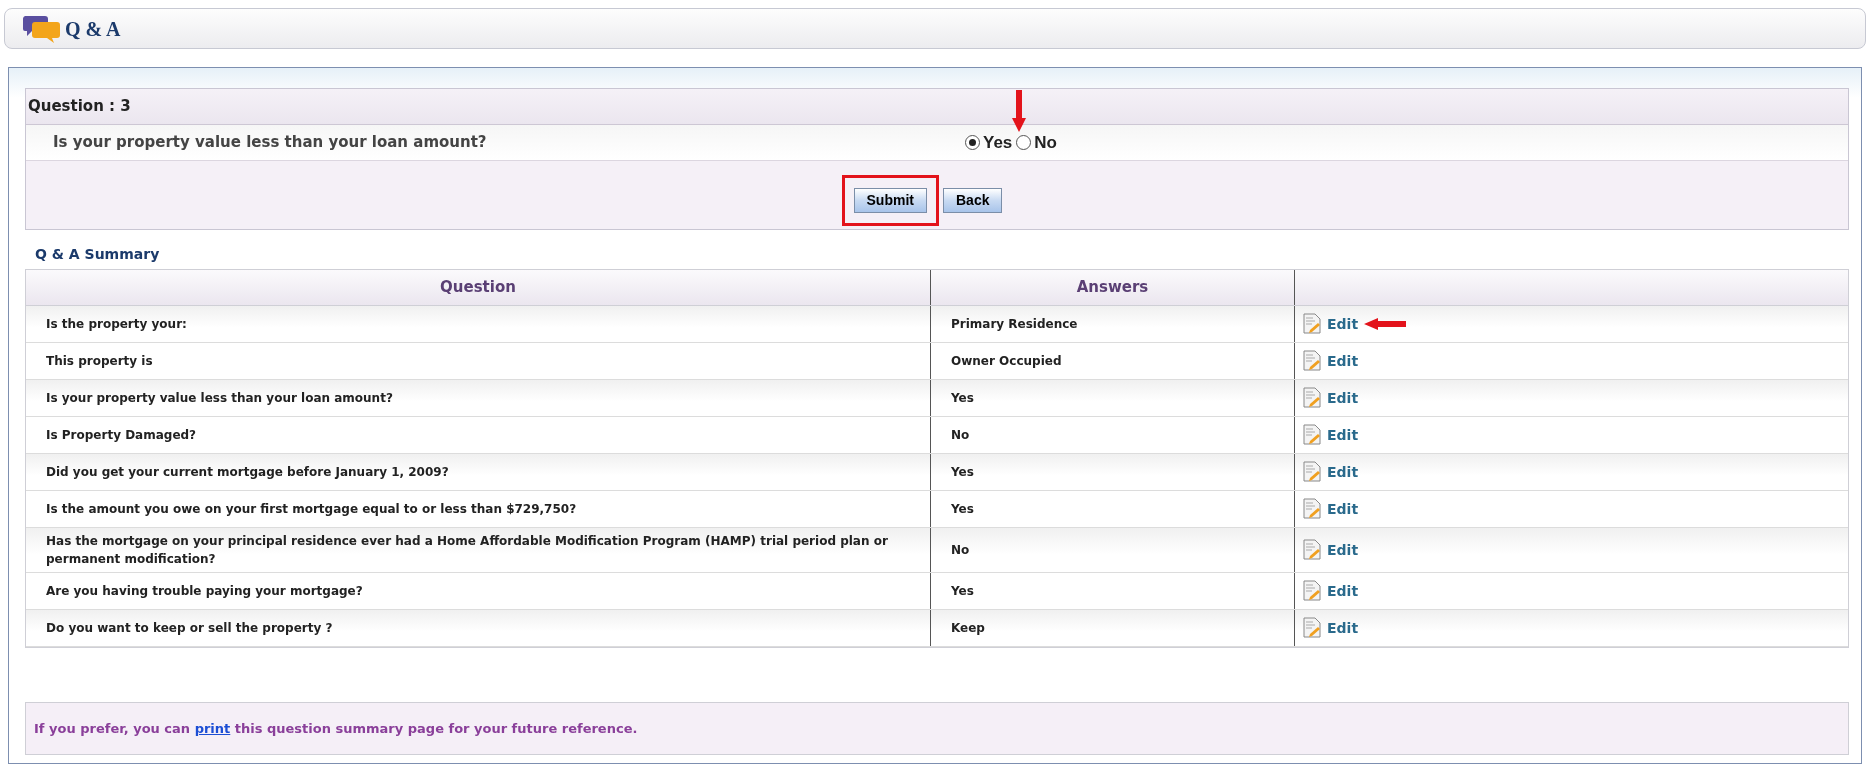 This screenshot has height=770, width=1870. What do you see at coordinates (1113, 324) in the screenshot?
I see `table-cell: Primary Residence` at bounding box center [1113, 324].